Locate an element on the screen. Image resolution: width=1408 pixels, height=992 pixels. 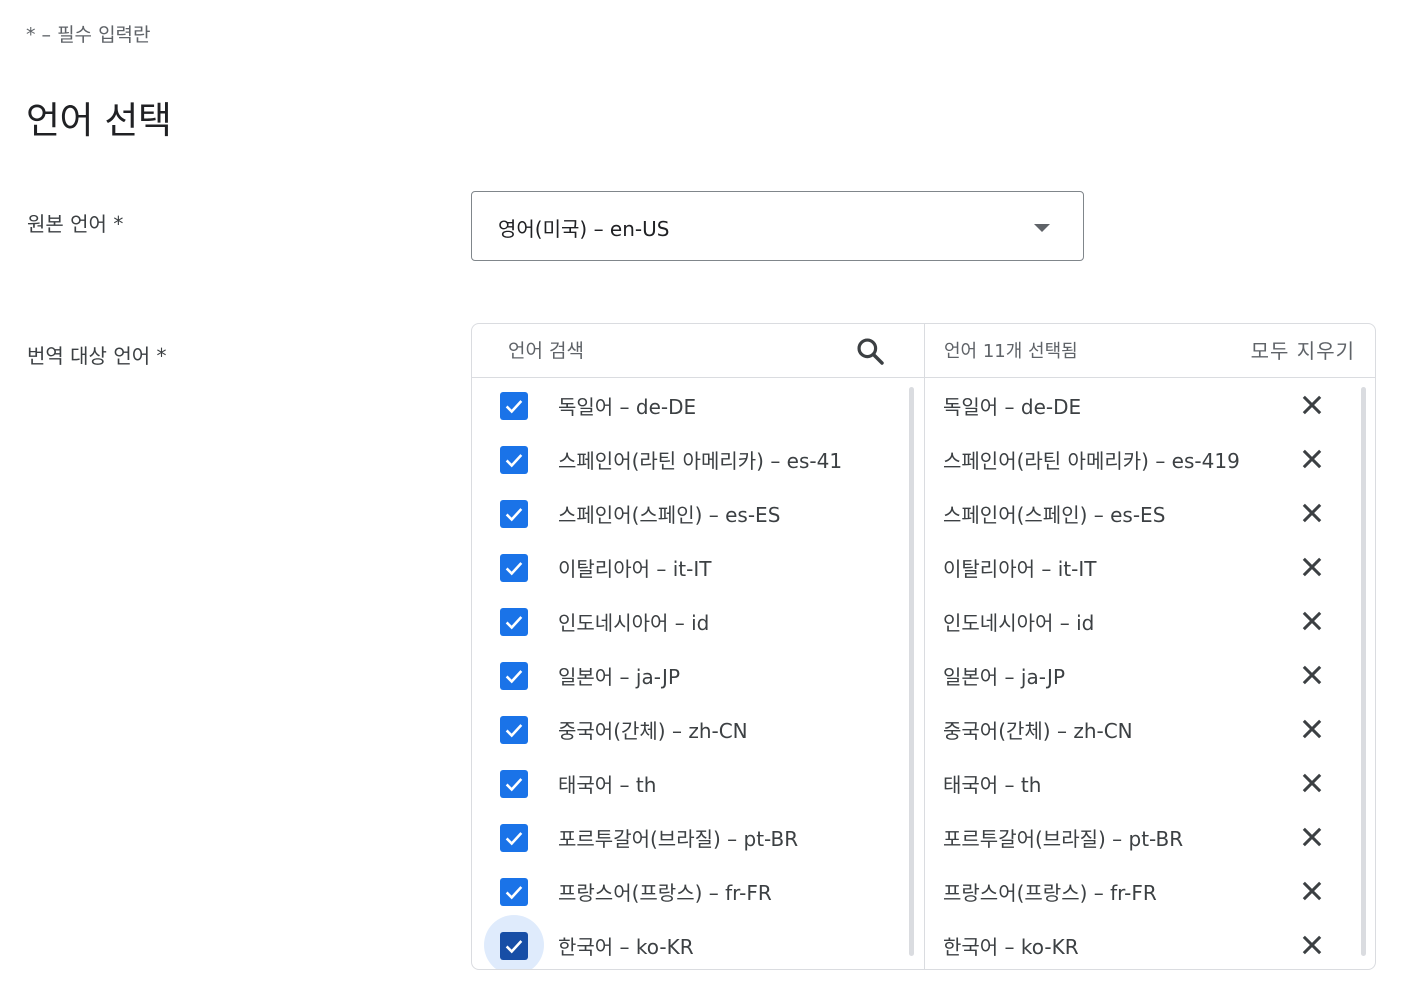
source-language-value: 영어(미국) – en-US is located at coordinates (584, 229).